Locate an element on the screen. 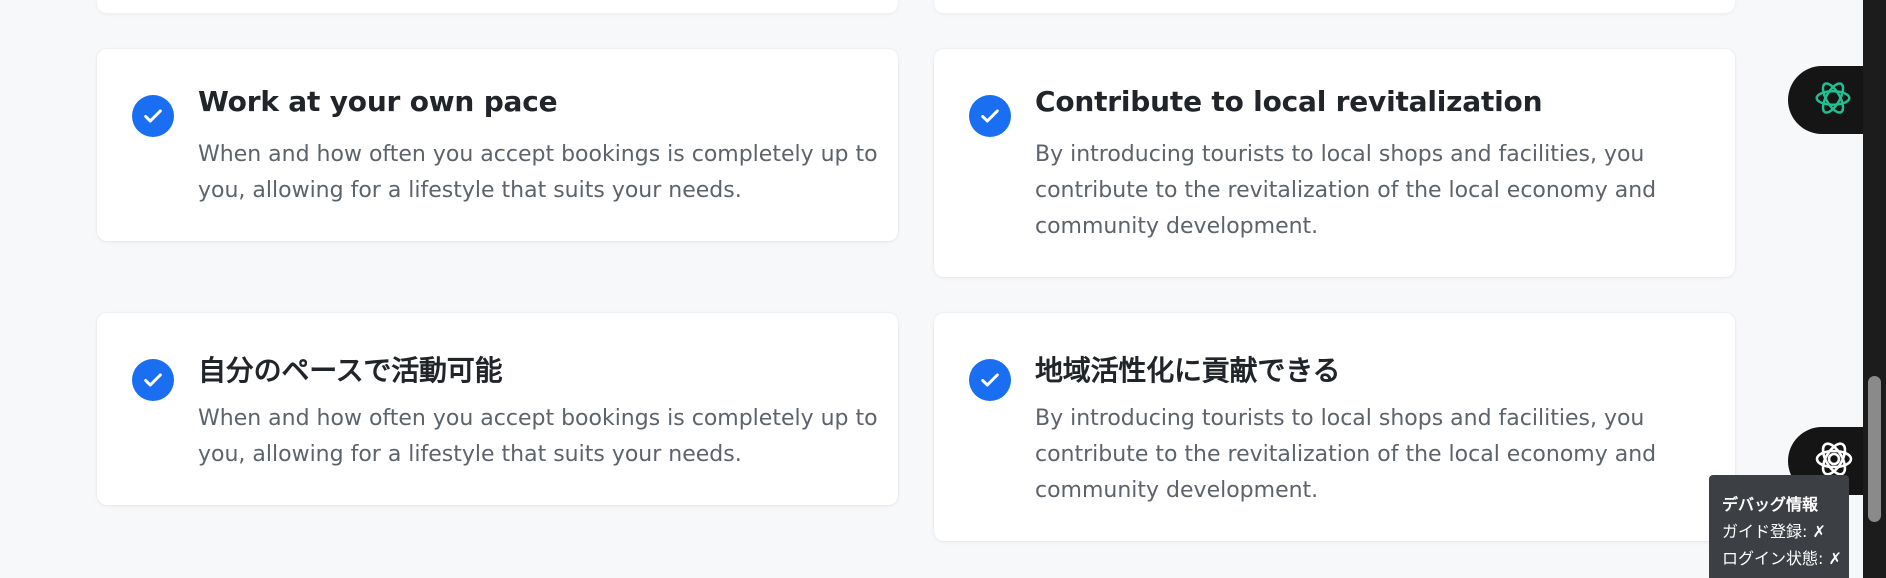 Image resolution: width=1886 pixels, height=578 pixels. debug-info-panel: デバッグ情報 ガイド登録: ✗ ログイン状態: ✗ is located at coordinates (1779, 526).